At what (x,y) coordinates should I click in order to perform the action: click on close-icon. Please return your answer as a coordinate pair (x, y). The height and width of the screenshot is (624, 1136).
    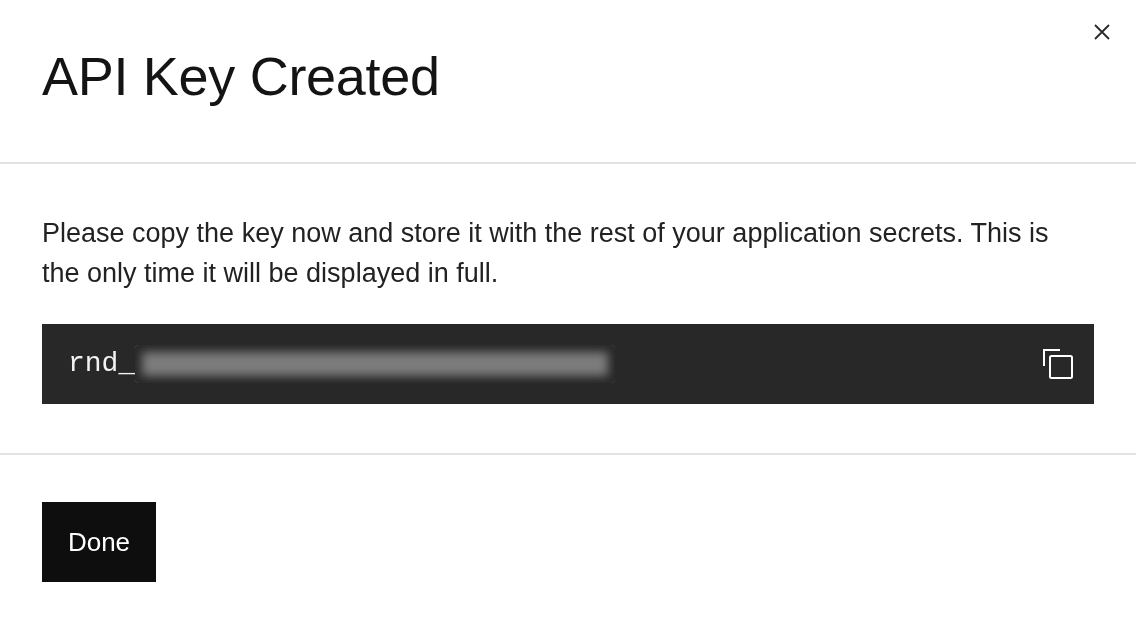
    Looking at the image, I should click on (1102, 32).